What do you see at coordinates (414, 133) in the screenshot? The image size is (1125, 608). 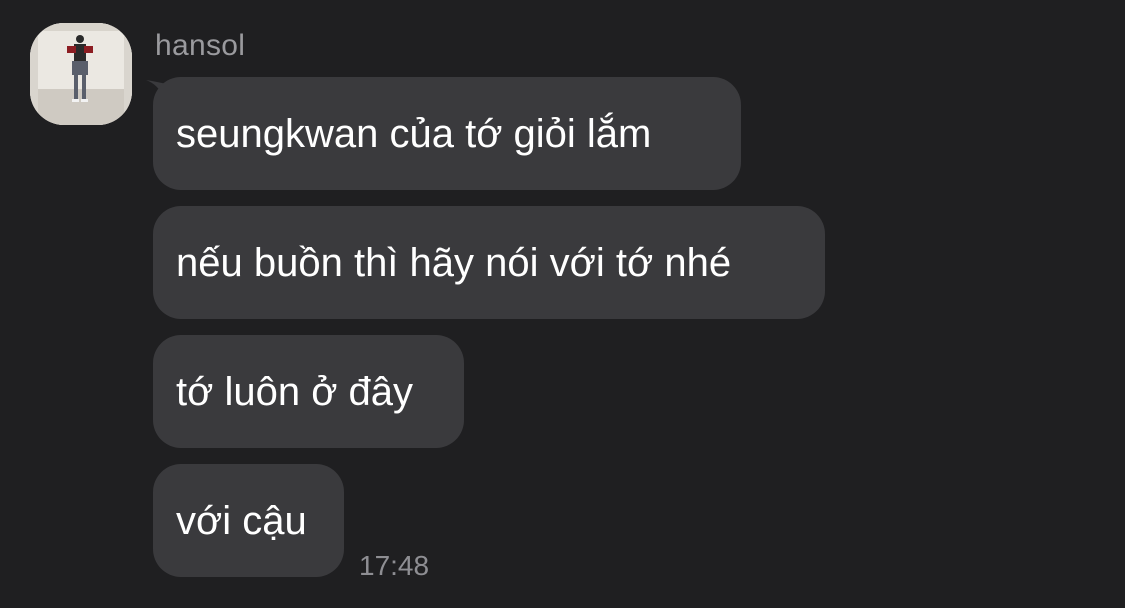 I see `message-text: seungkwan của tớ giỏi lắm` at bounding box center [414, 133].